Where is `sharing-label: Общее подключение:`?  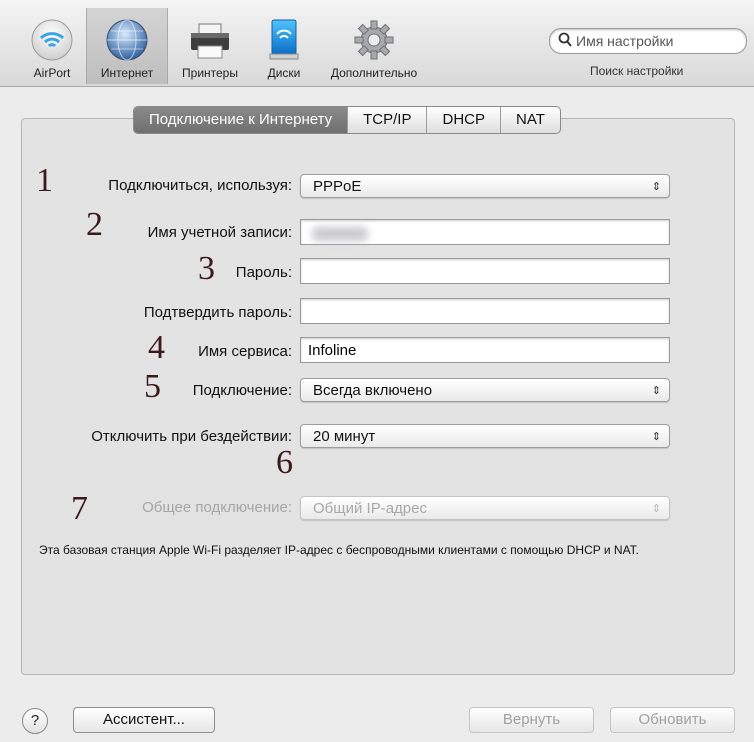 sharing-label: Общее подключение: is located at coordinates (217, 507).